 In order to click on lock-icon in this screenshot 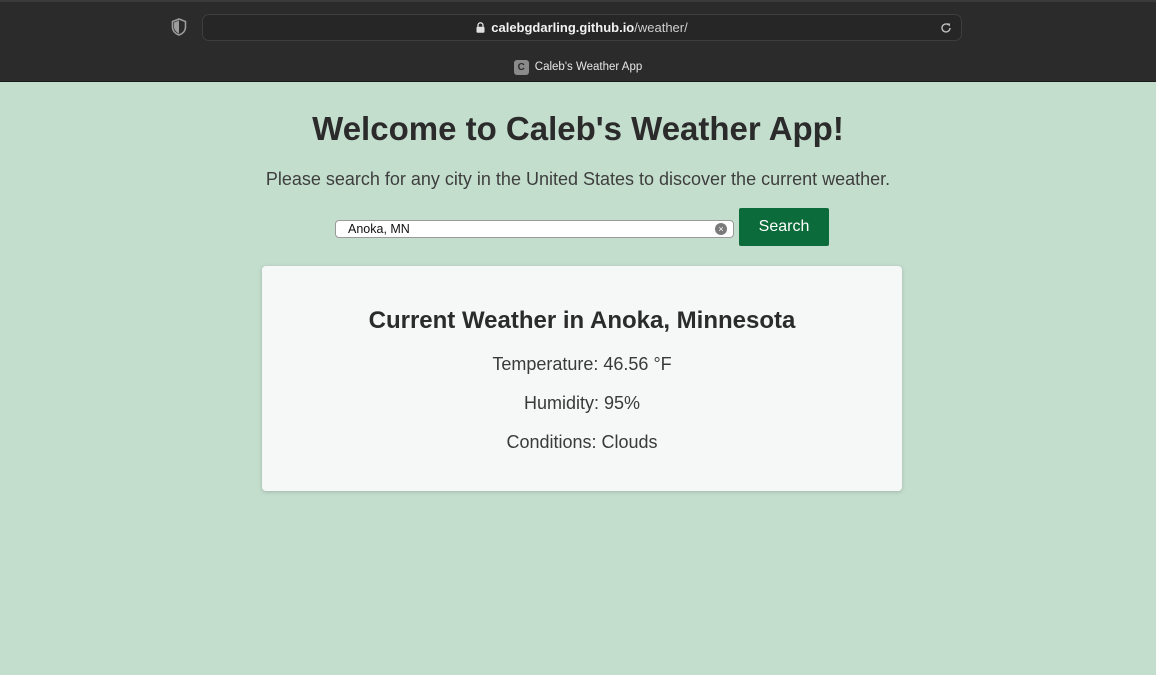, I will do `click(480, 27)`.